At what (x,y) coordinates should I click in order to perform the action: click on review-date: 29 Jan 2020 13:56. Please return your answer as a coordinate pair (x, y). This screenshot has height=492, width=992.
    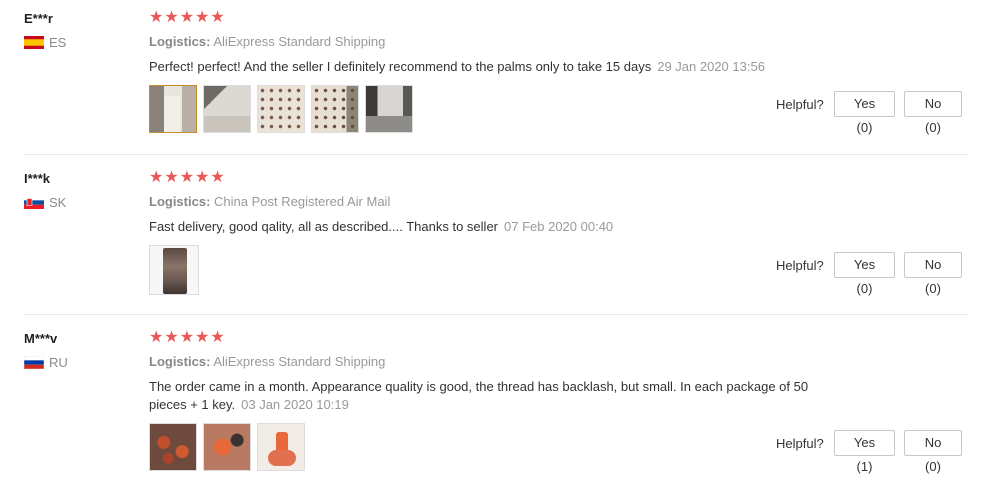
    Looking at the image, I should click on (711, 66).